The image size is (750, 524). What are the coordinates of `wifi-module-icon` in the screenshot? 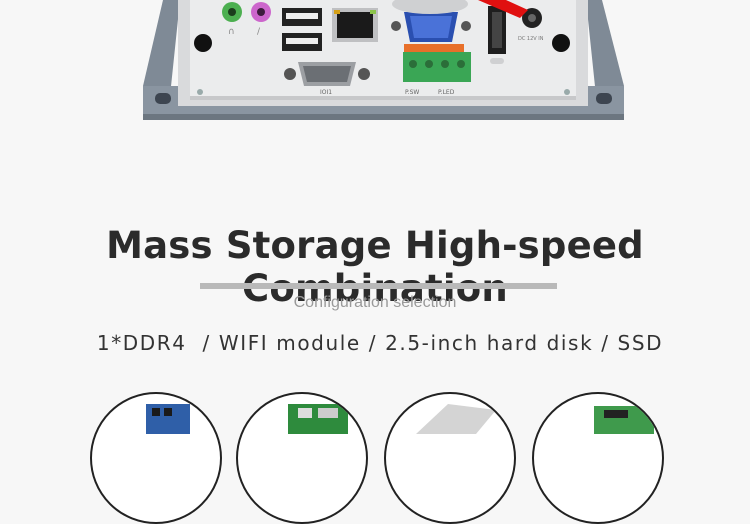 It's located at (302, 458).